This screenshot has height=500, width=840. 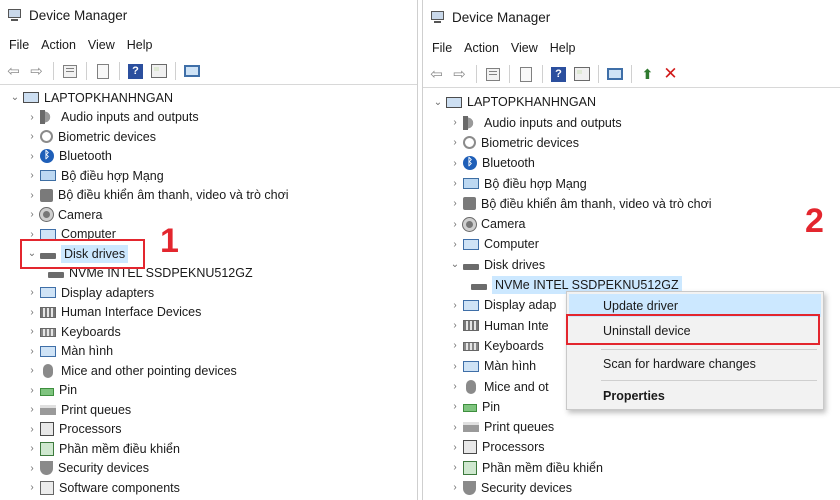 I want to click on category-disk-drives: ⌄ Disk drives, so click(x=631, y=265).